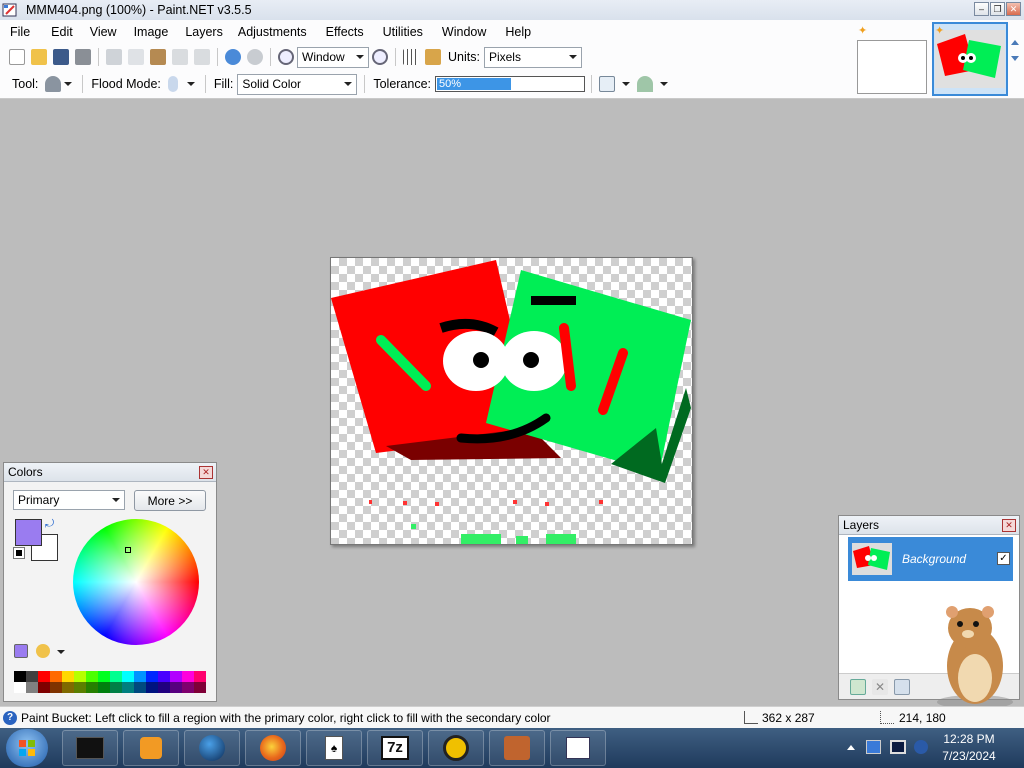 The width and height of the screenshot is (1024, 768). What do you see at coordinates (510, 84) in the screenshot?
I see `tolerance-slider: 50%` at bounding box center [510, 84].